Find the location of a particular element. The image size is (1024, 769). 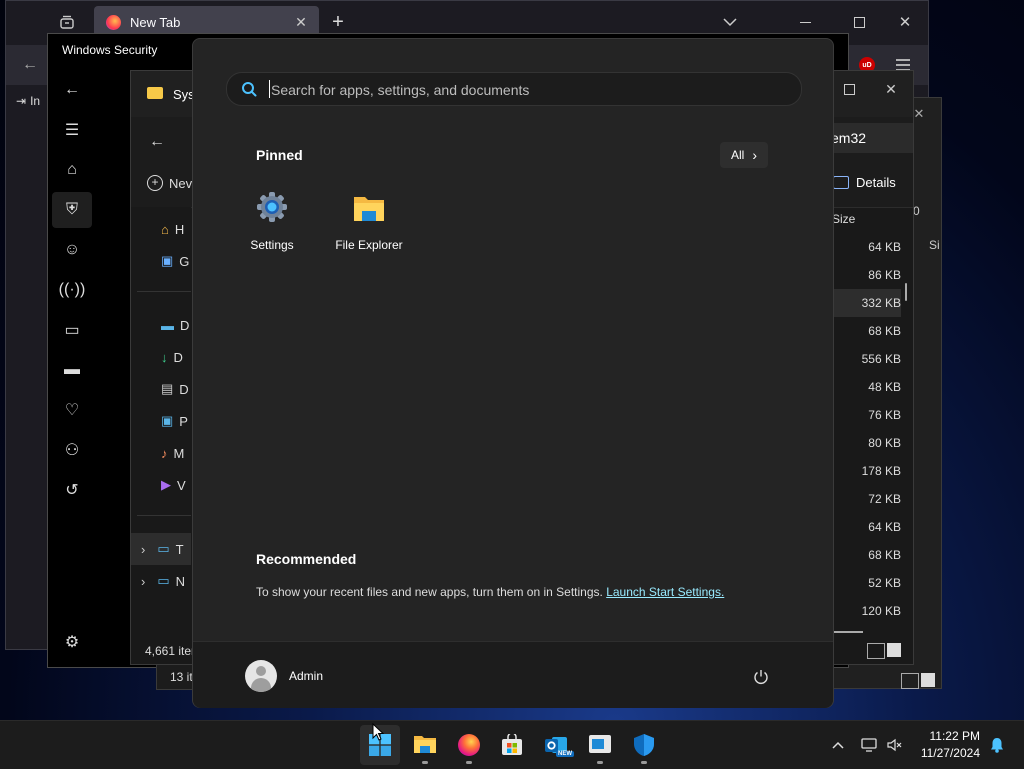

new-tab-icon: + is located at coordinates (338, 22).